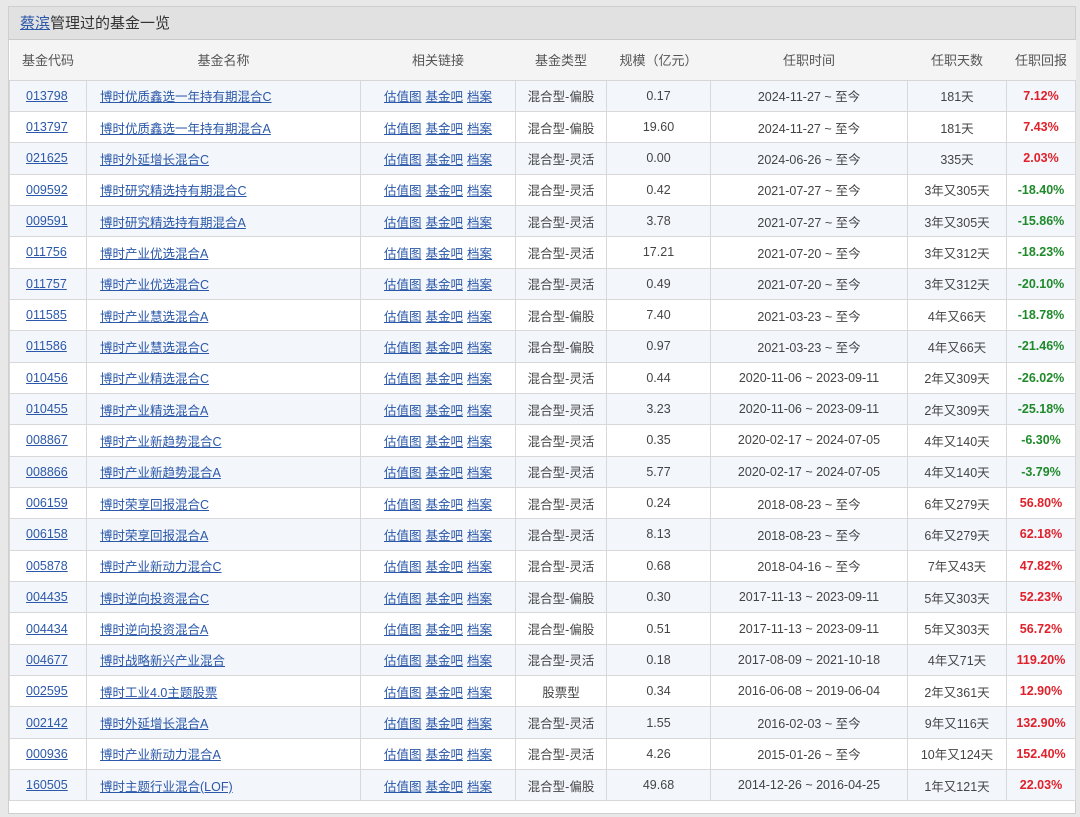 The width and height of the screenshot is (1080, 817). Describe the element at coordinates (46, 346) in the screenshot. I see `fund-code-link: 011586` at that location.